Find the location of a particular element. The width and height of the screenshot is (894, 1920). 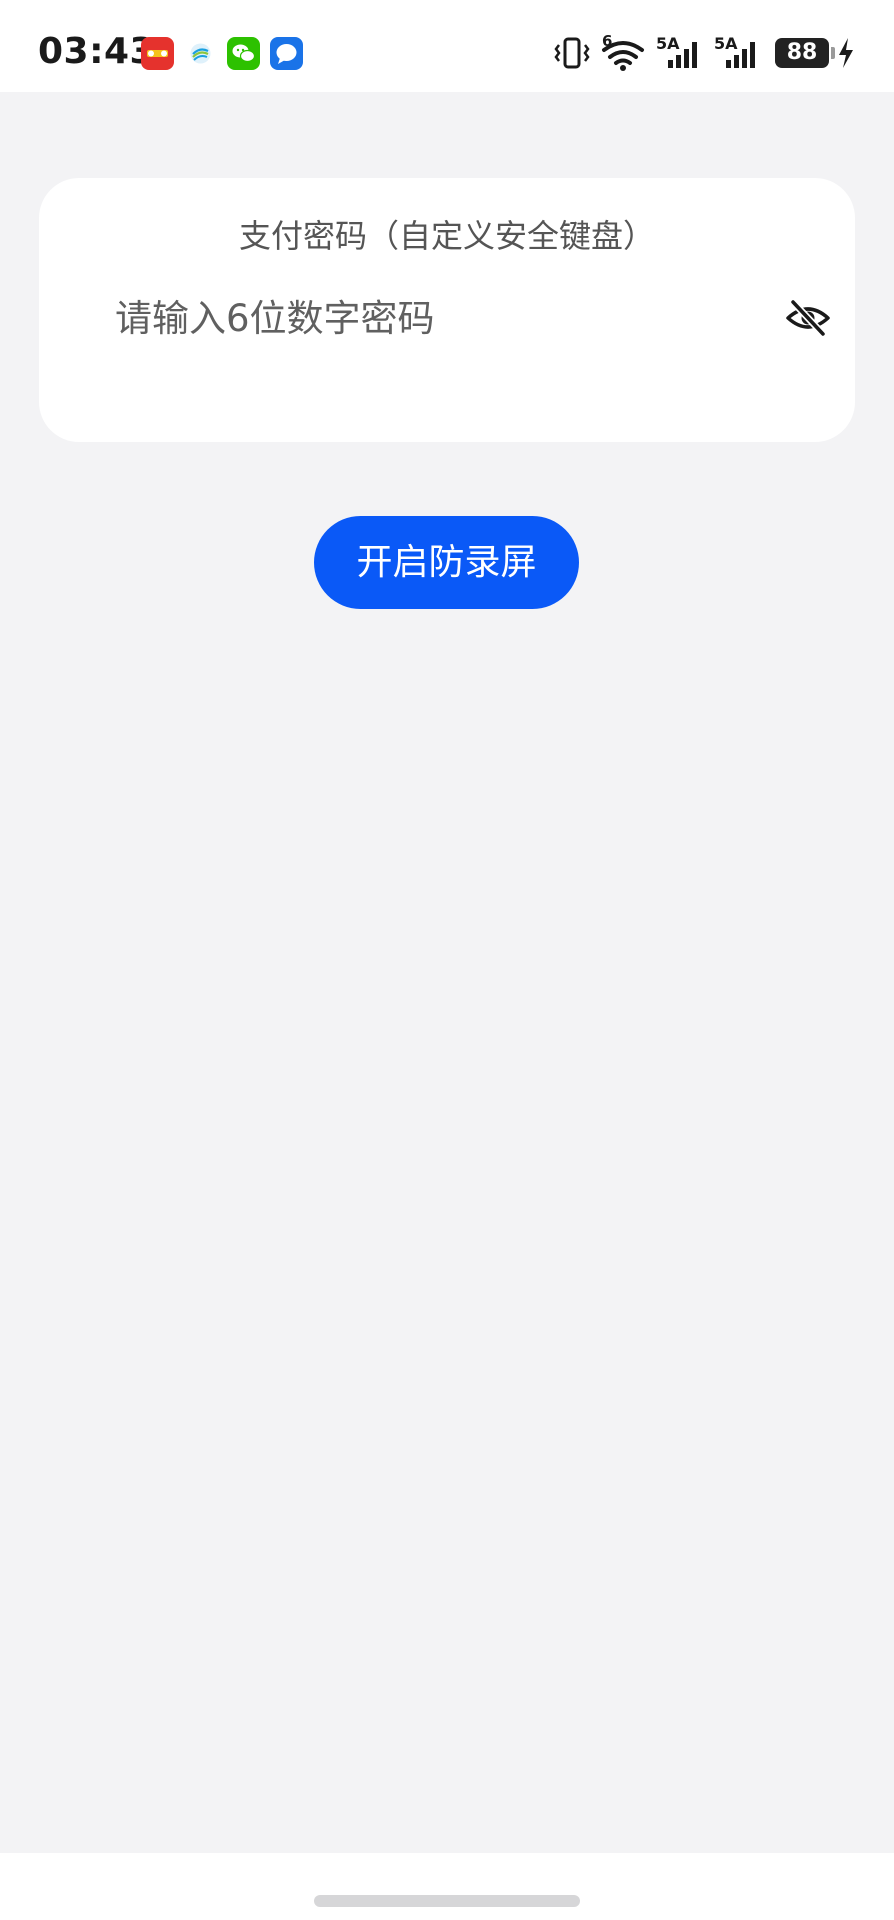

payment-password-card: 支付密码（自定义安全键盘） is located at coordinates (447, 310).